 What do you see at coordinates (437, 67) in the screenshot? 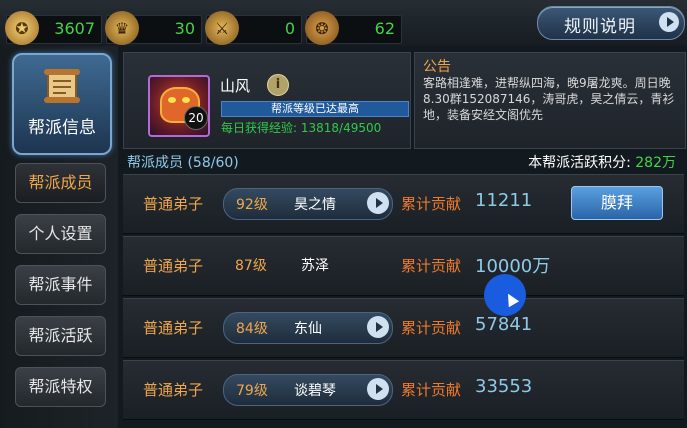
I see `notice-title: 公告` at bounding box center [437, 67].